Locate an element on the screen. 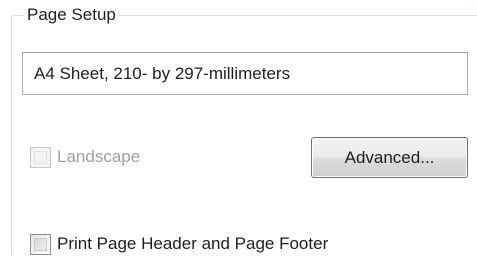  print-header-footer-label: Print Page Header and Page Footer is located at coordinates (192, 244).